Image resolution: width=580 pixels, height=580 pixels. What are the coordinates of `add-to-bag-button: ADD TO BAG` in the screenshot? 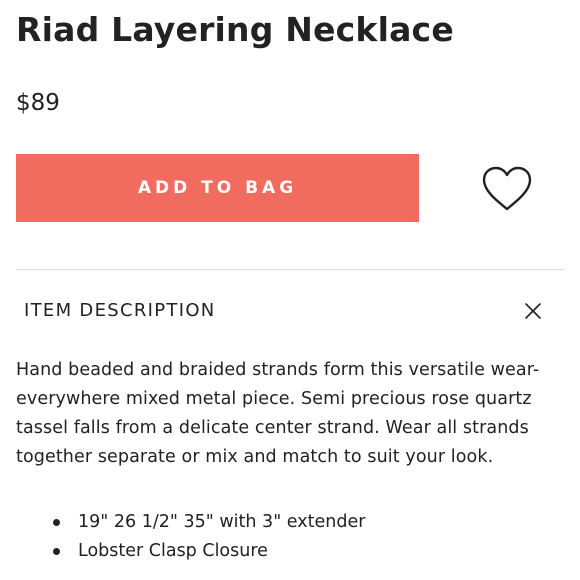 It's located at (217, 188).